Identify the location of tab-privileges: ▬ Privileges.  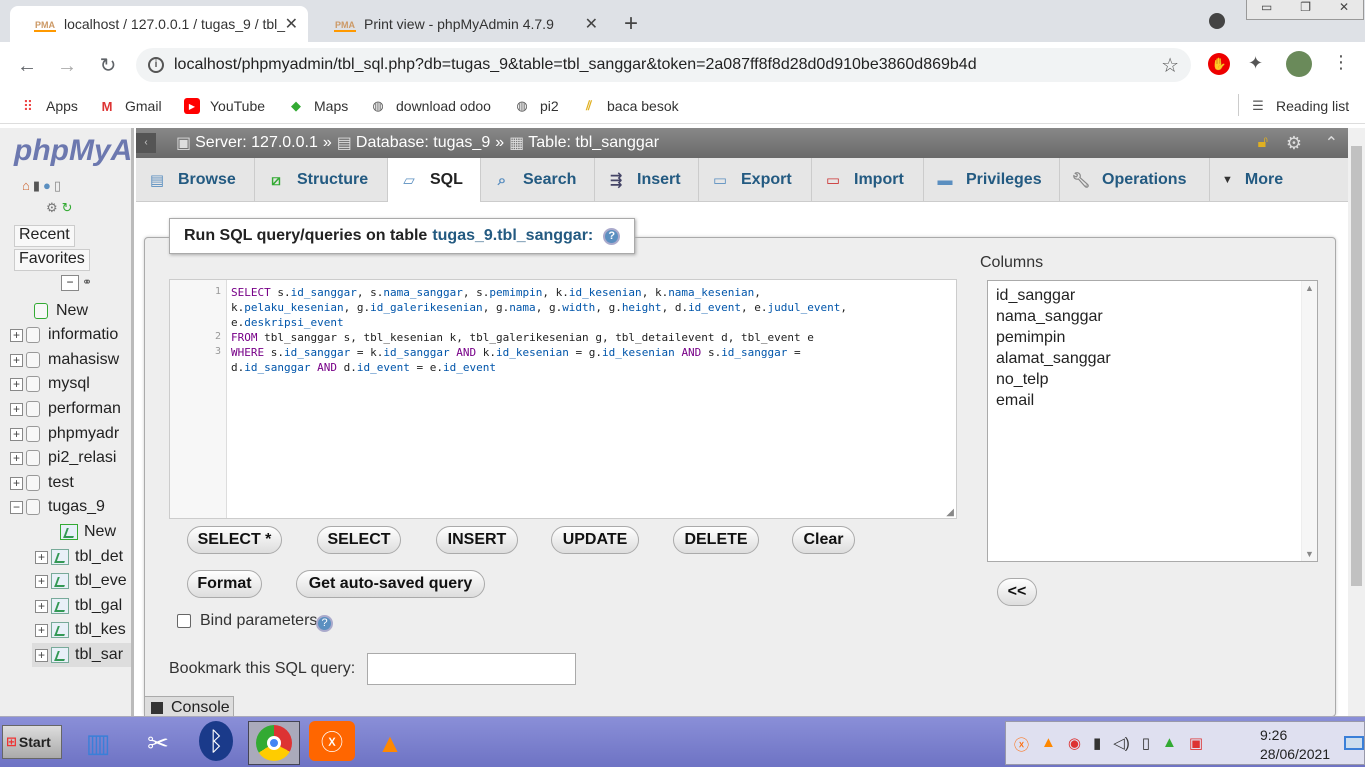
(992, 180).